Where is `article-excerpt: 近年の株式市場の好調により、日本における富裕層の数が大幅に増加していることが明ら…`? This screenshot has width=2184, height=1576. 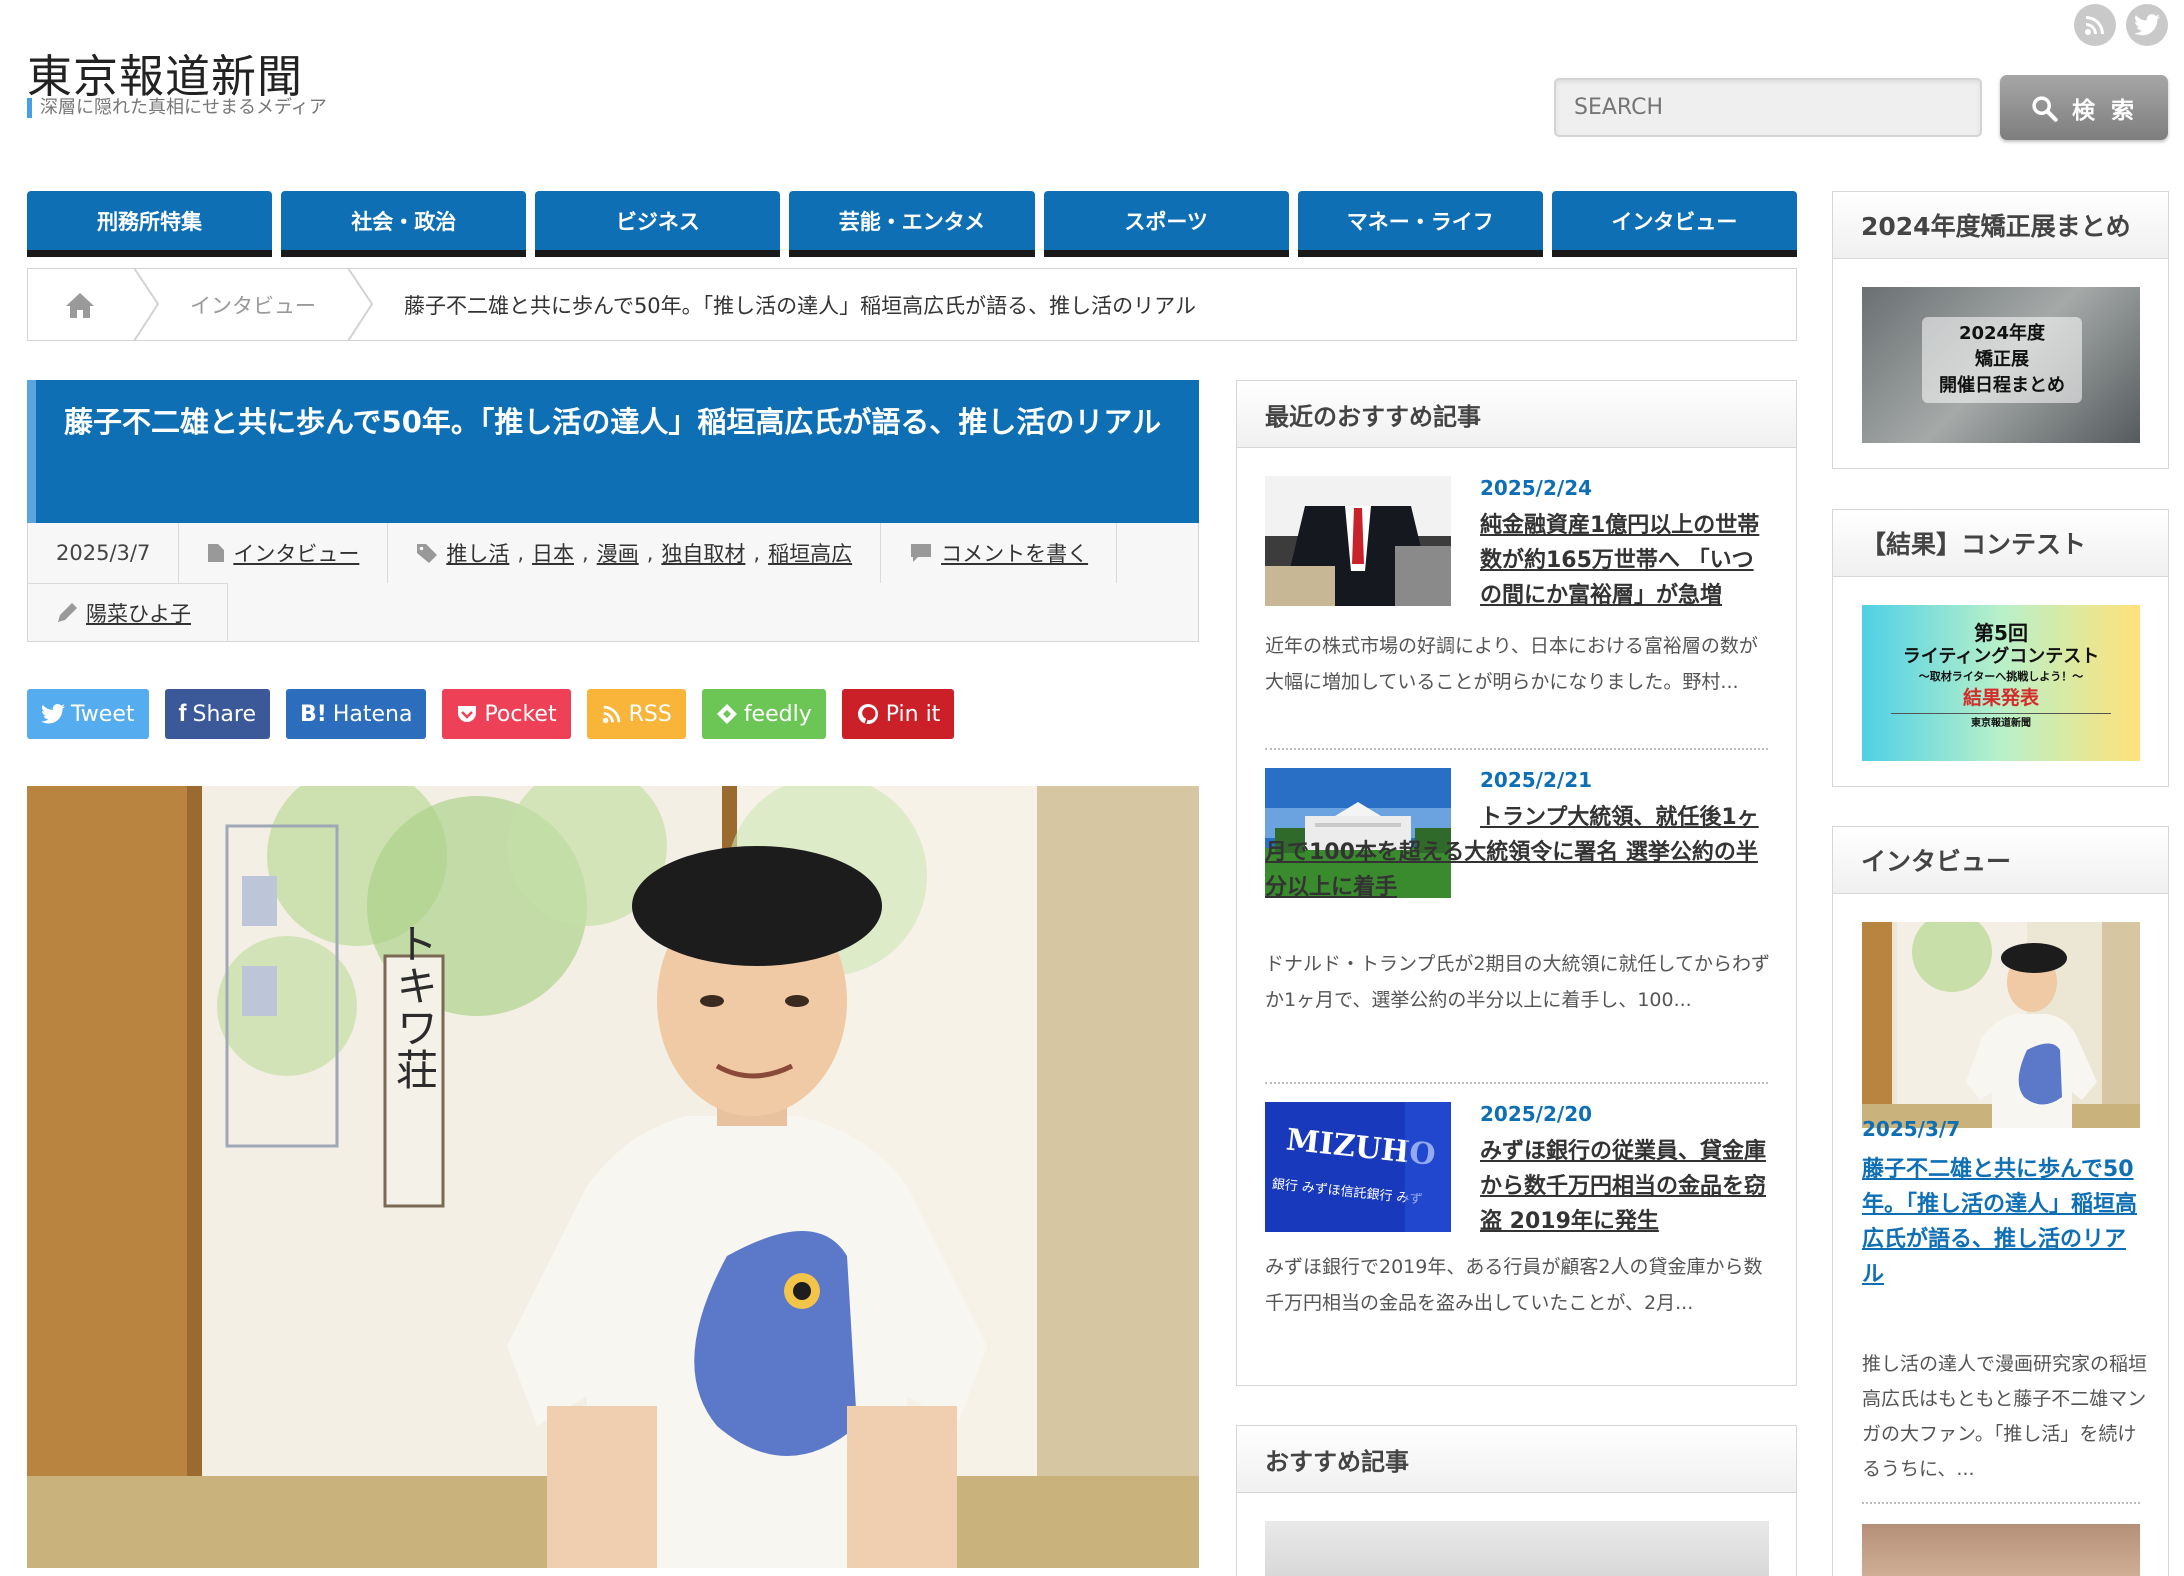 article-excerpt: 近年の株式市場の好調により、日本における富裕層の数が大幅に増加していることが明ら… is located at coordinates (1511, 664).